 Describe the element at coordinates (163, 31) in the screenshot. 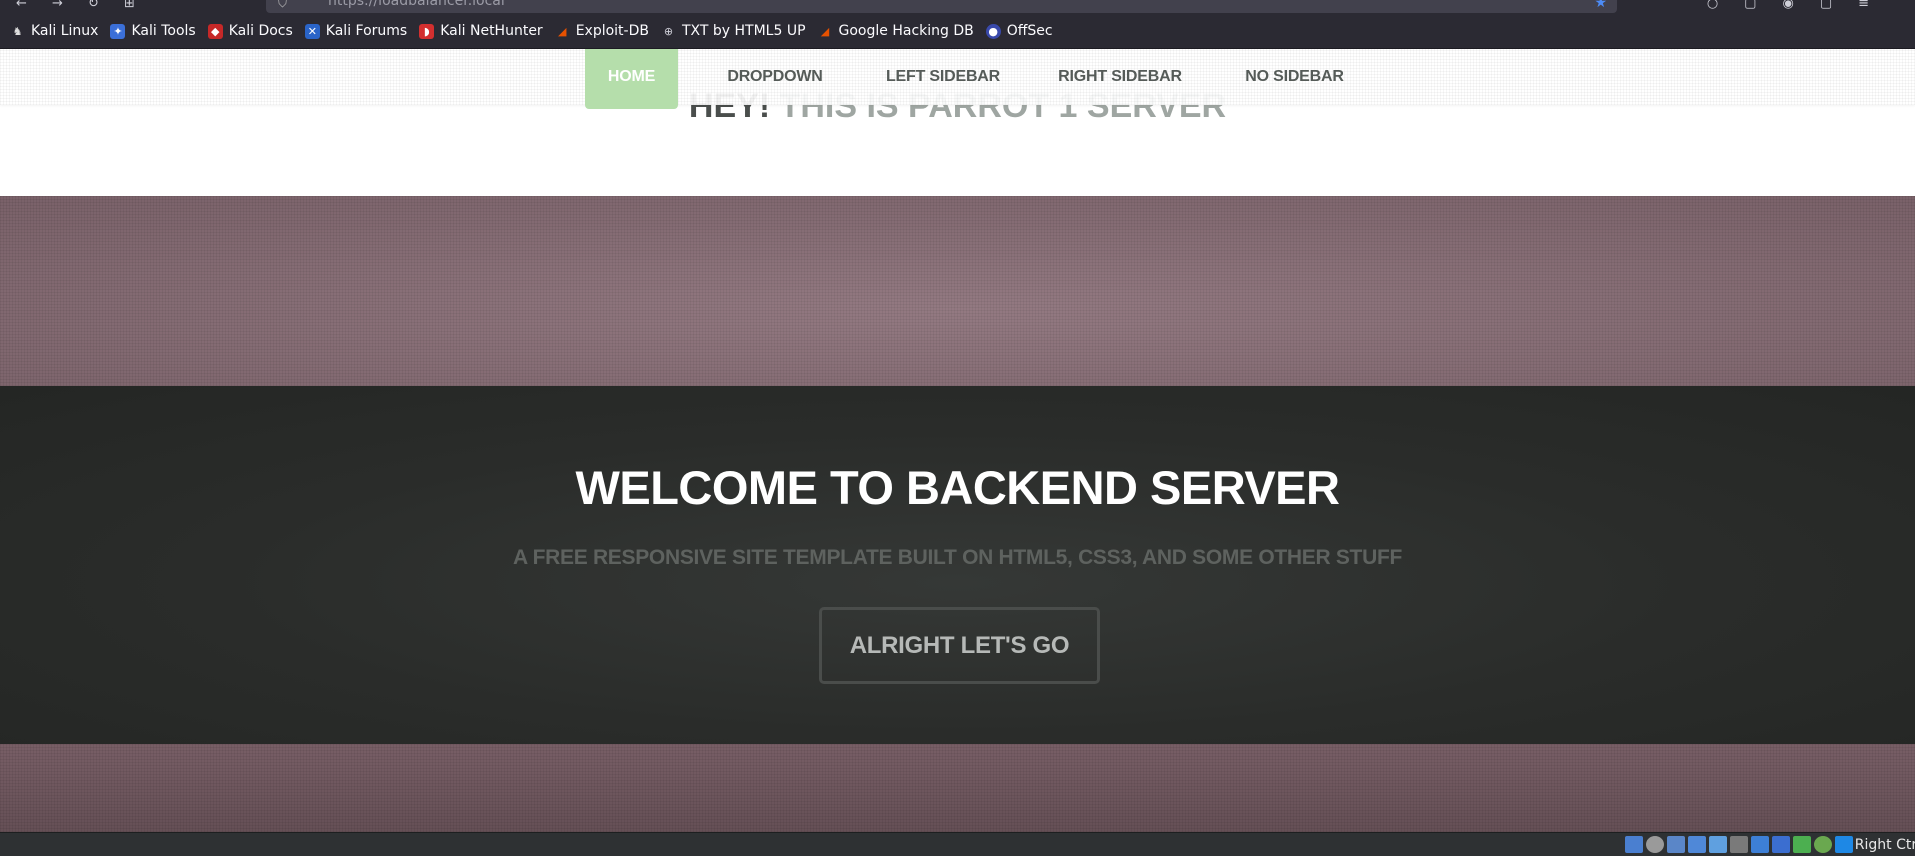

I see `bookmark-label: Kali Tools` at that location.